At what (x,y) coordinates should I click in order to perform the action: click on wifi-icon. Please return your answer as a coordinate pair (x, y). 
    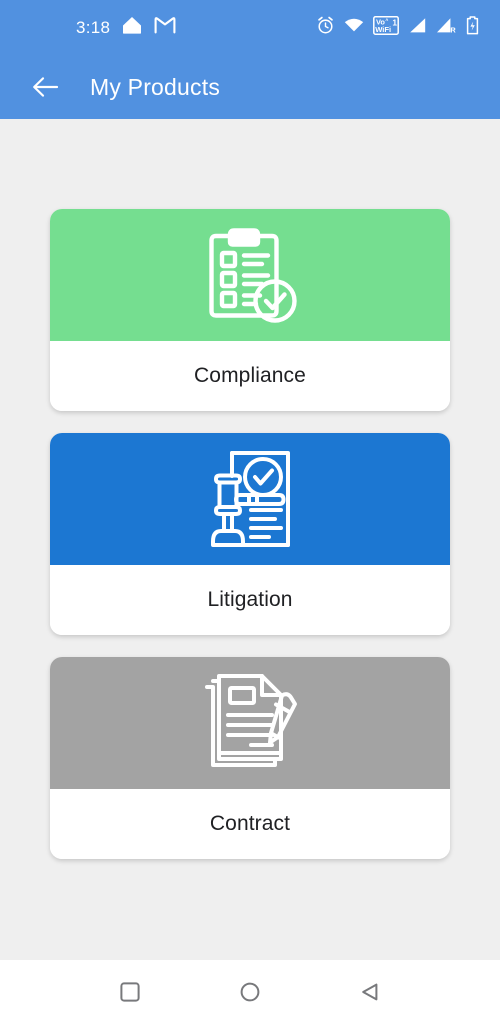
    Looking at the image, I should click on (354, 27).